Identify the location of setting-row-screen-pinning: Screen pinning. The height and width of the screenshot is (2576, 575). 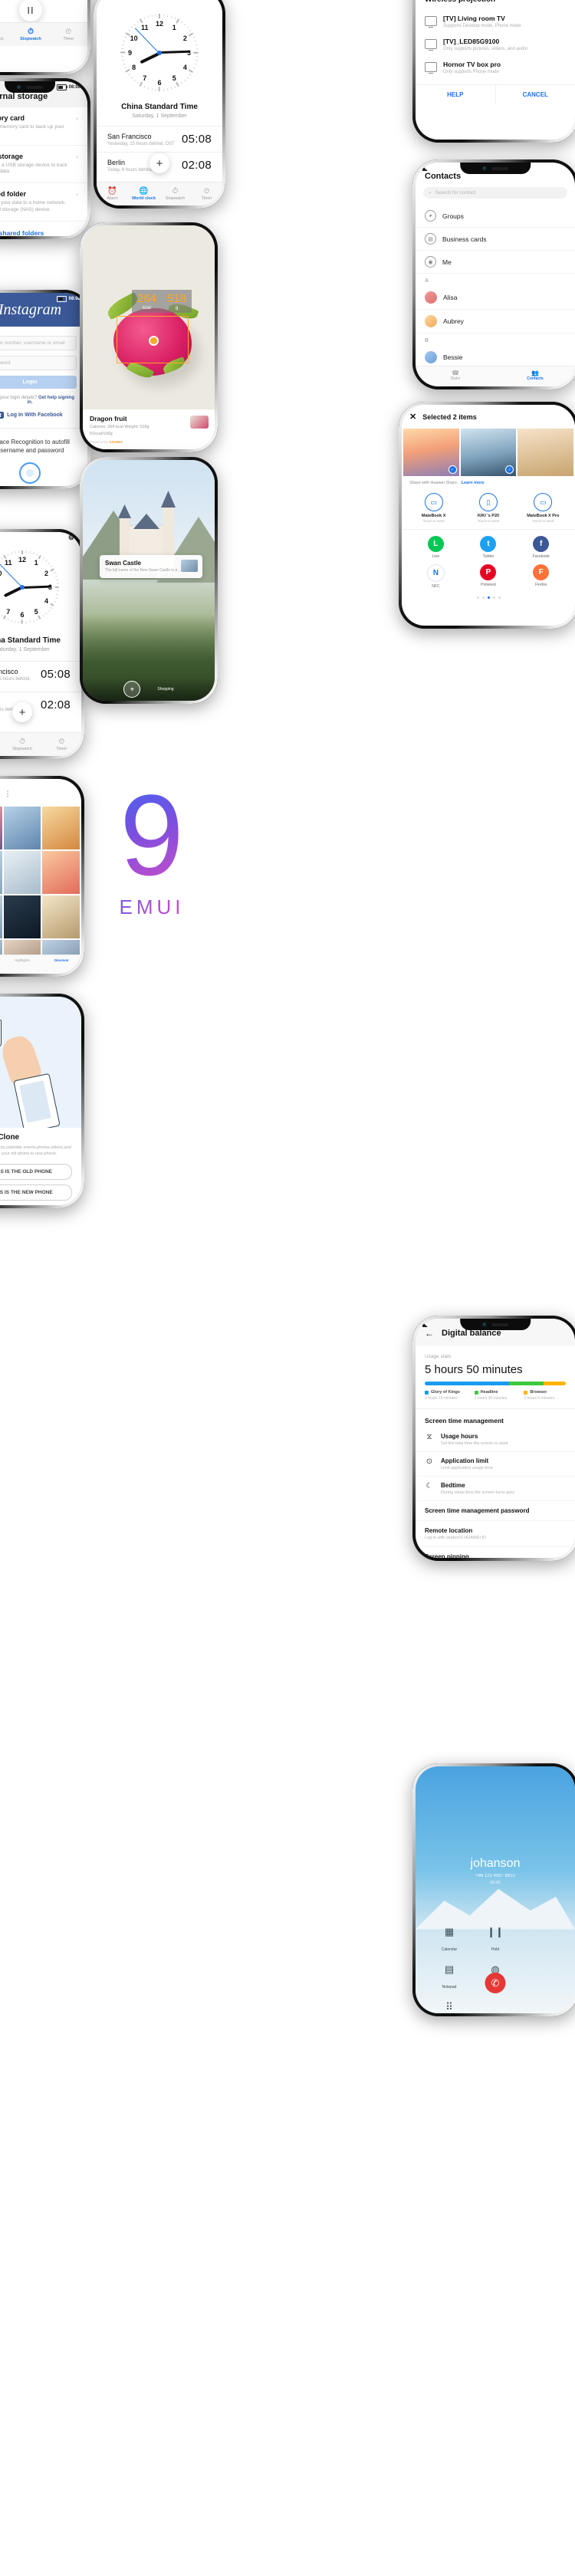
(496, 1552).